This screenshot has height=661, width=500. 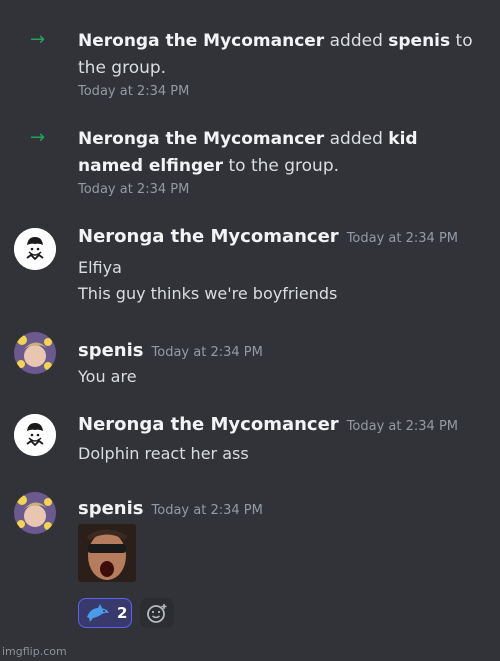 I want to click on message-spenis-1: spenis Today at 2:34 PM You are, so click(x=250, y=361).